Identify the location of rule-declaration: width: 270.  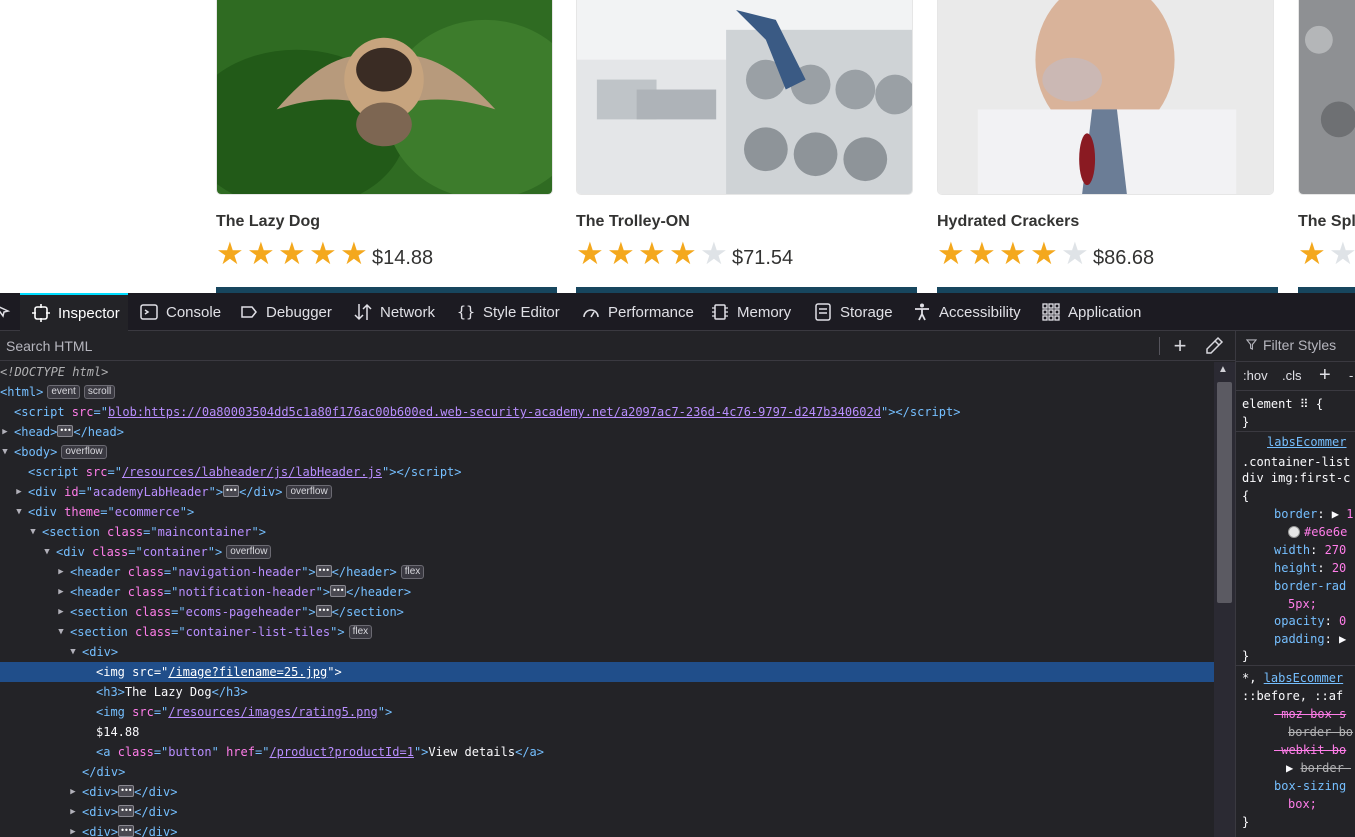
(1310, 550).